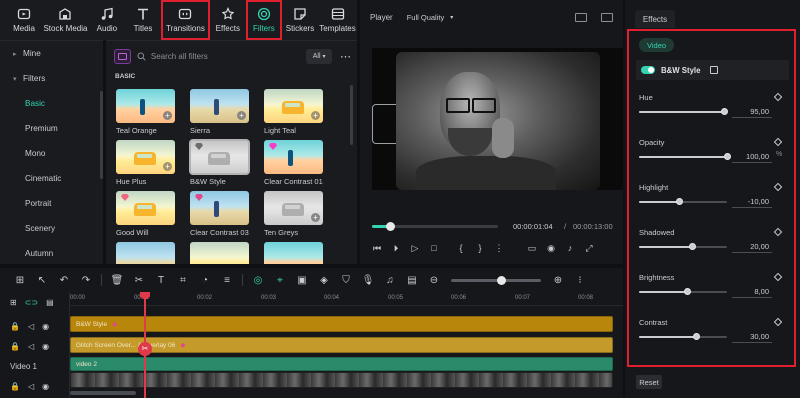  I want to click on tool-titles: Titles, so click(143, 20).